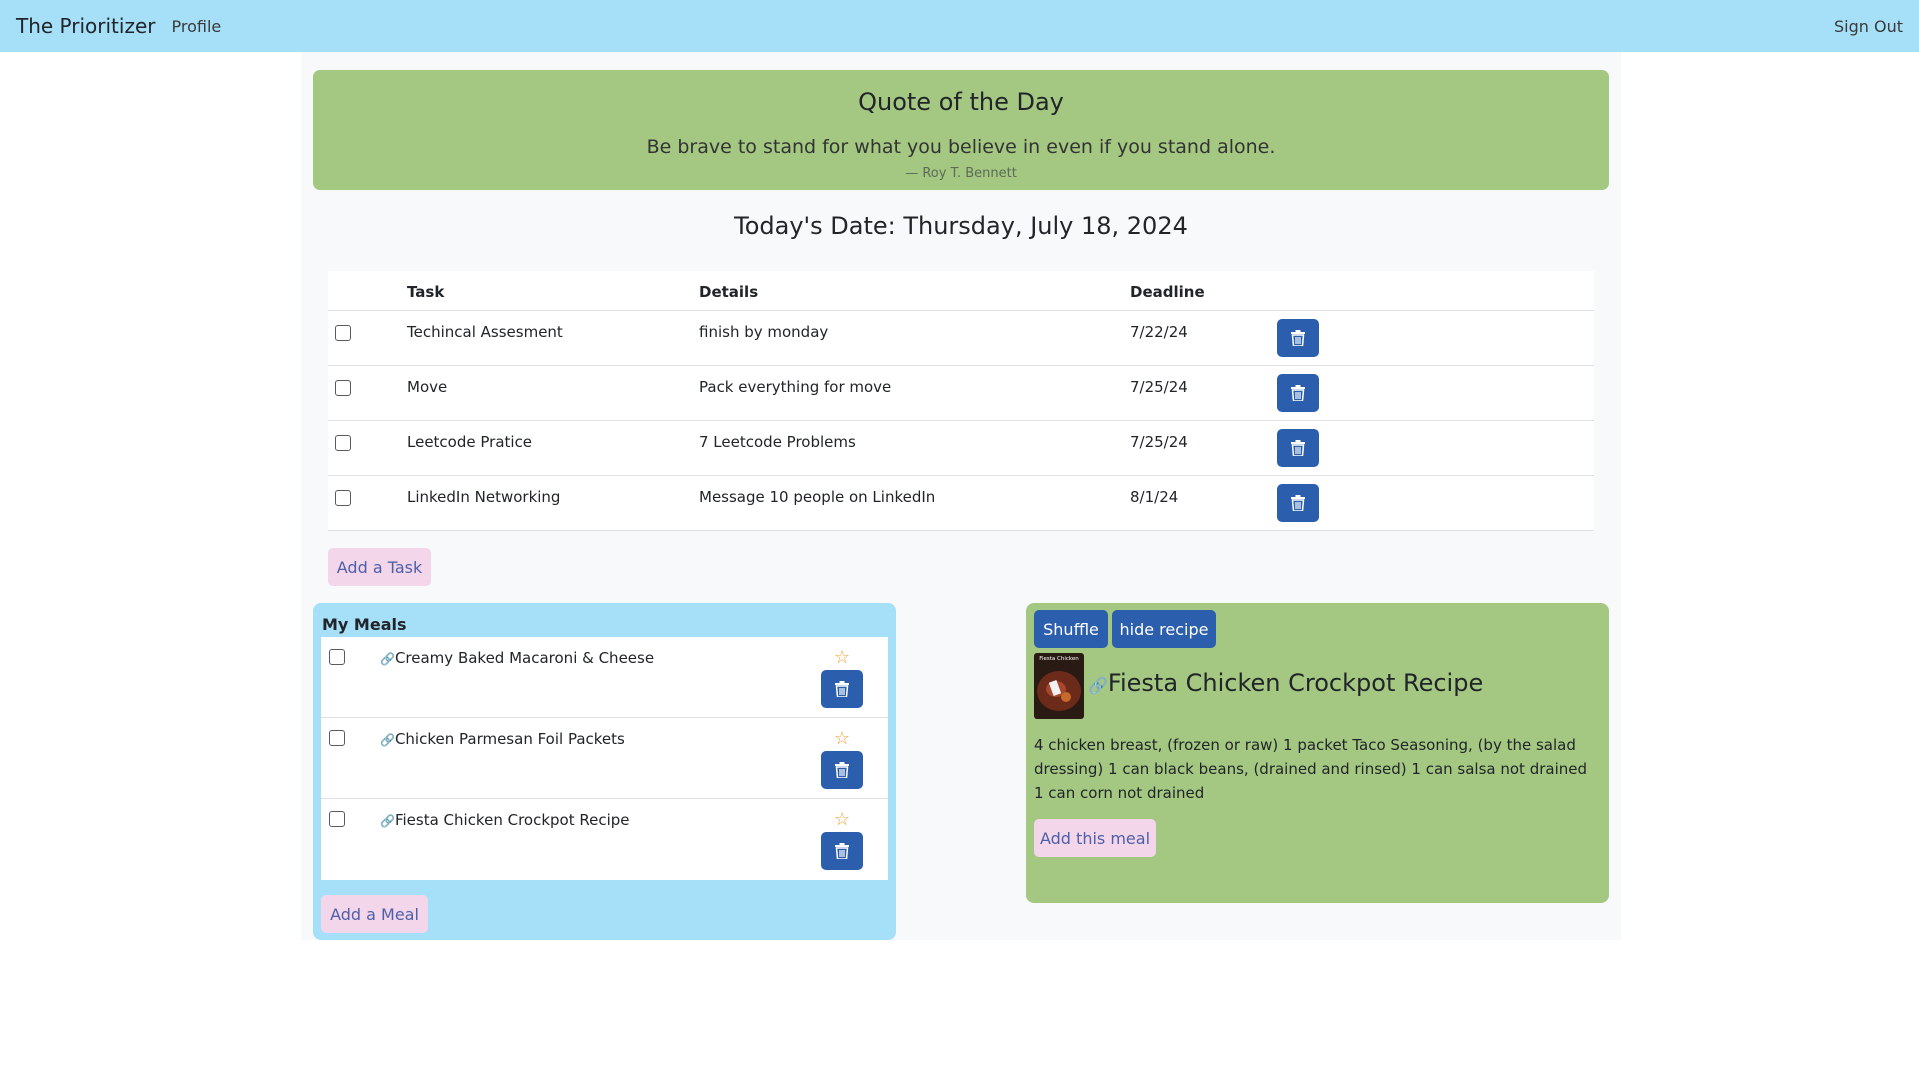 Image resolution: width=1919 pixels, height=1075 pixels. I want to click on task-details: finish by monday, so click(764, 332).